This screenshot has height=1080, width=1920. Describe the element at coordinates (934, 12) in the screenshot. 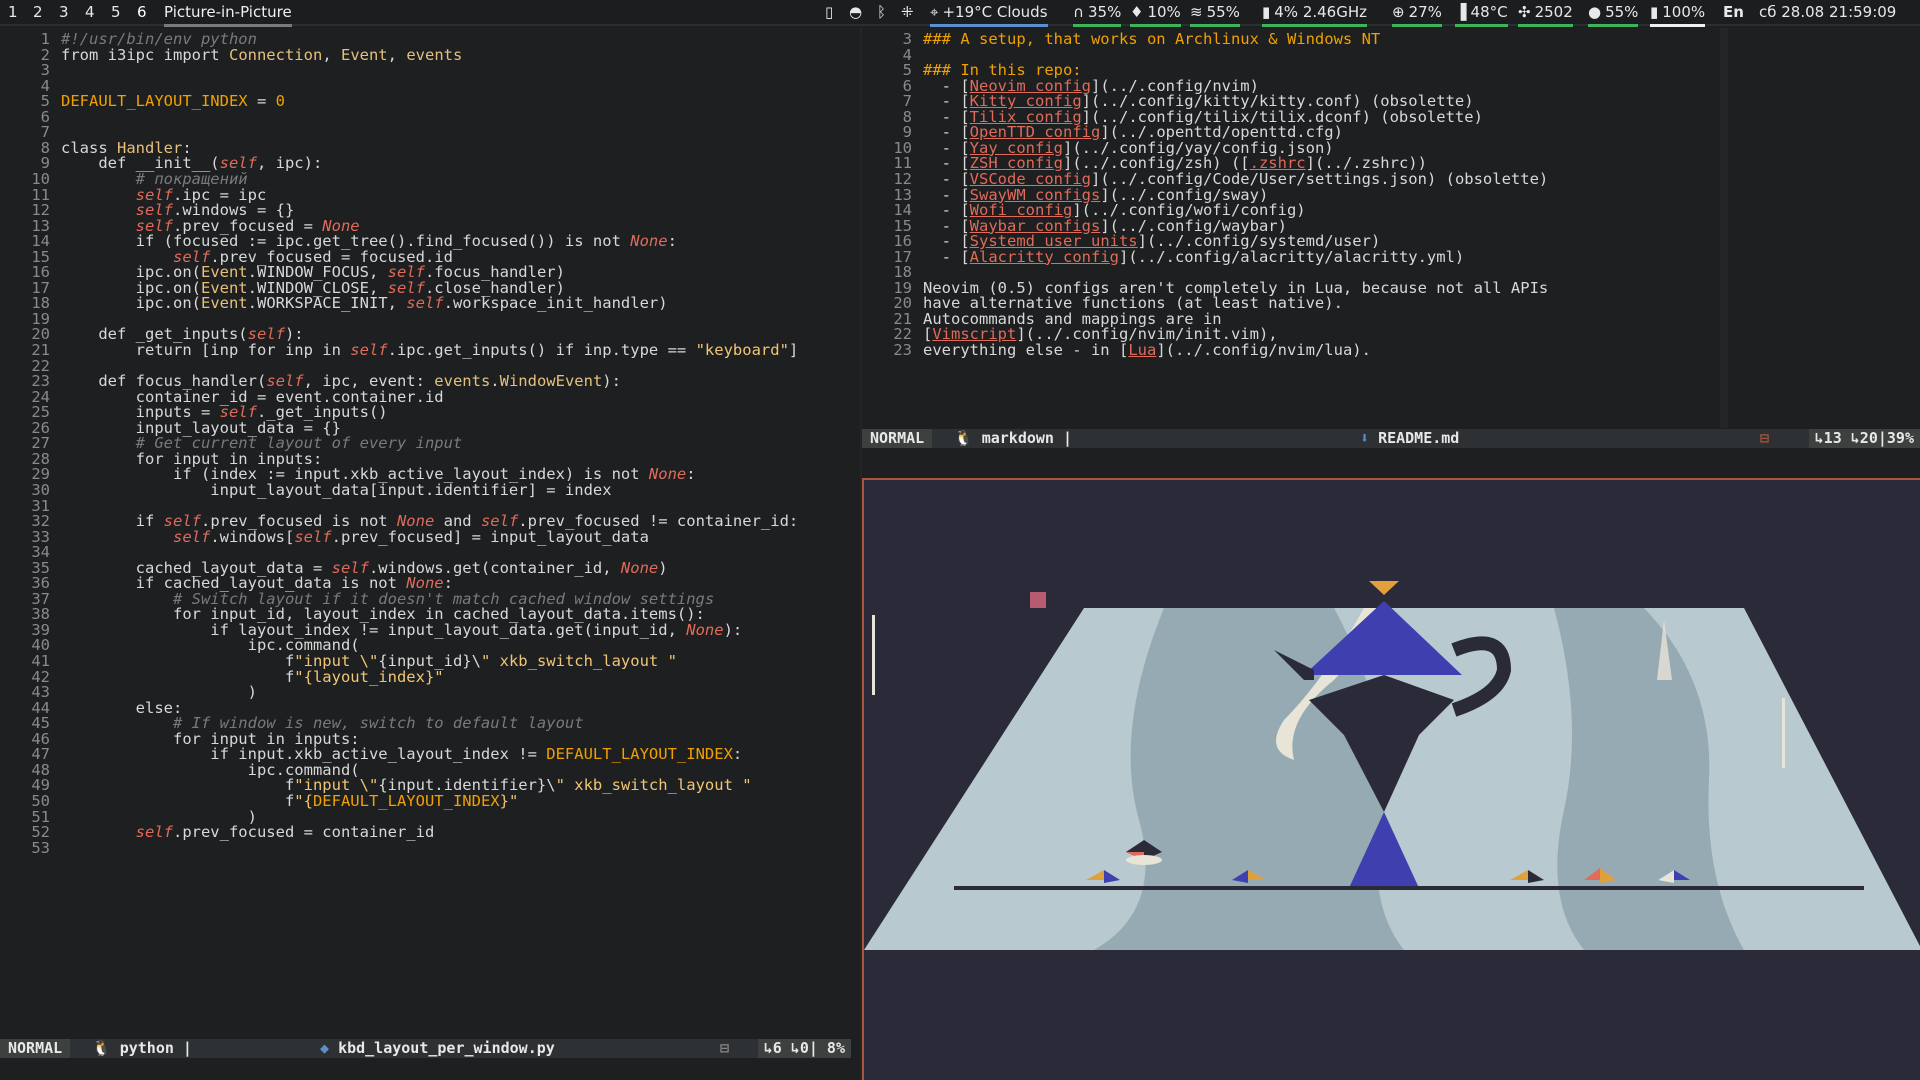

I see `location-icon: ⌖` at that location.